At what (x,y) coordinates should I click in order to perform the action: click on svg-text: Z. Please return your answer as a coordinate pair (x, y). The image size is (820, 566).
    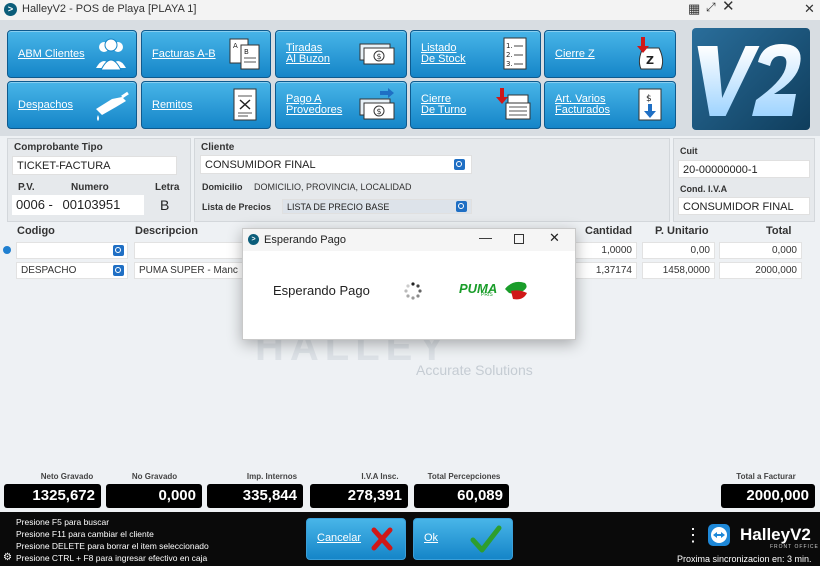
    Looking at the image, I should click on (650, 60).